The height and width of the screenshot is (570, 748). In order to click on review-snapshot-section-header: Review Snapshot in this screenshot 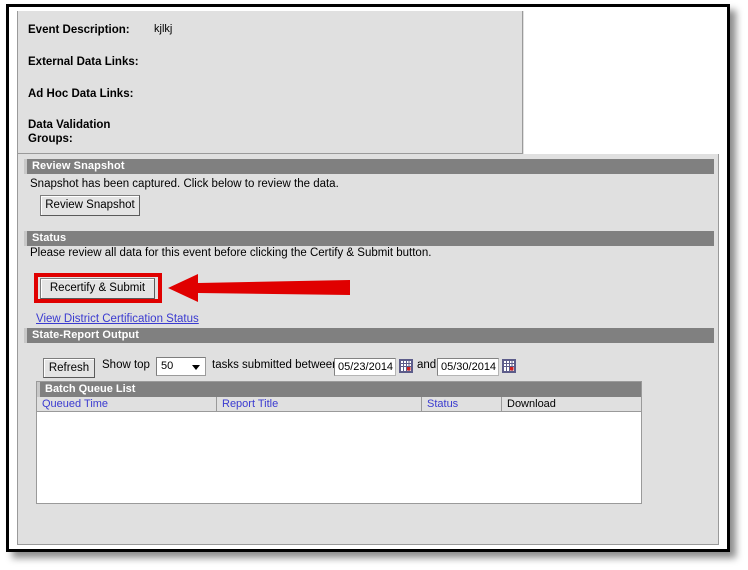, I will do `click(369, 166)`.